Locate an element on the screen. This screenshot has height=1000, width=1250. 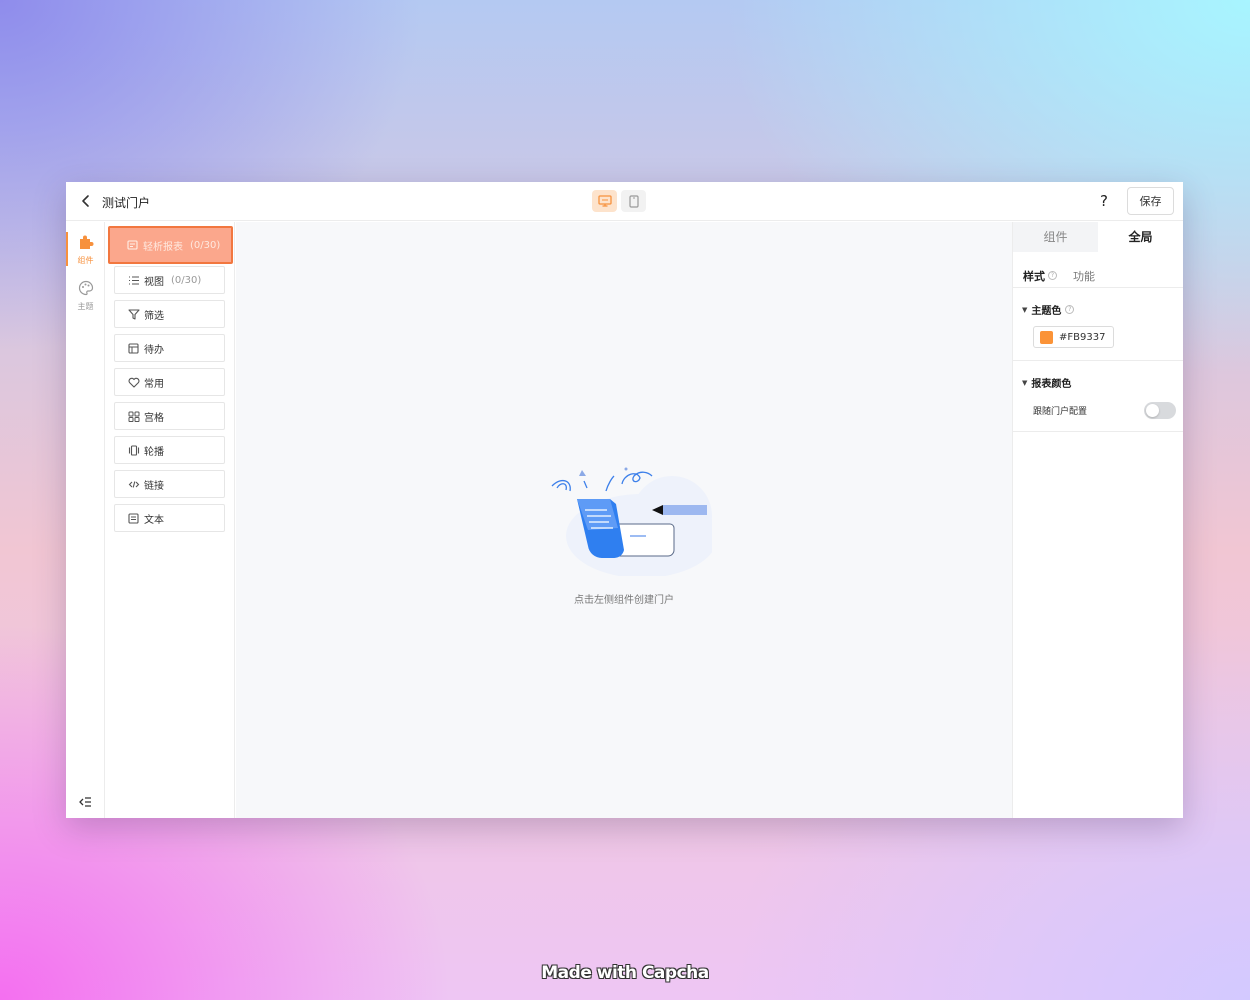
empty-state-text: 点击左侧组件创建门户 is located at coordinates (624, 600).